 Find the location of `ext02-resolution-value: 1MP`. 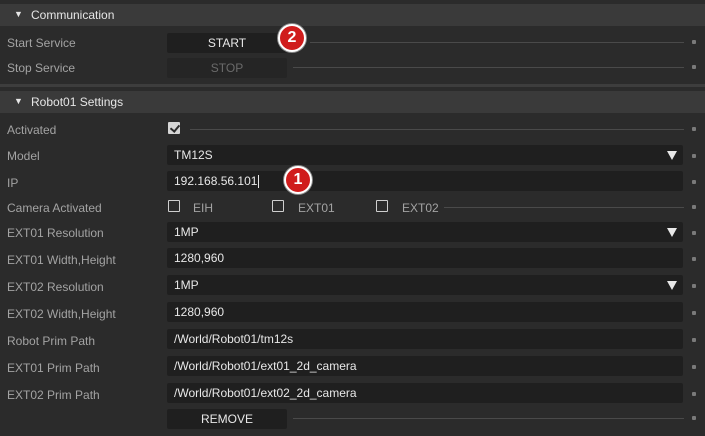

ext02-resolution-value: 1MP is located at coordinates (186, 285).